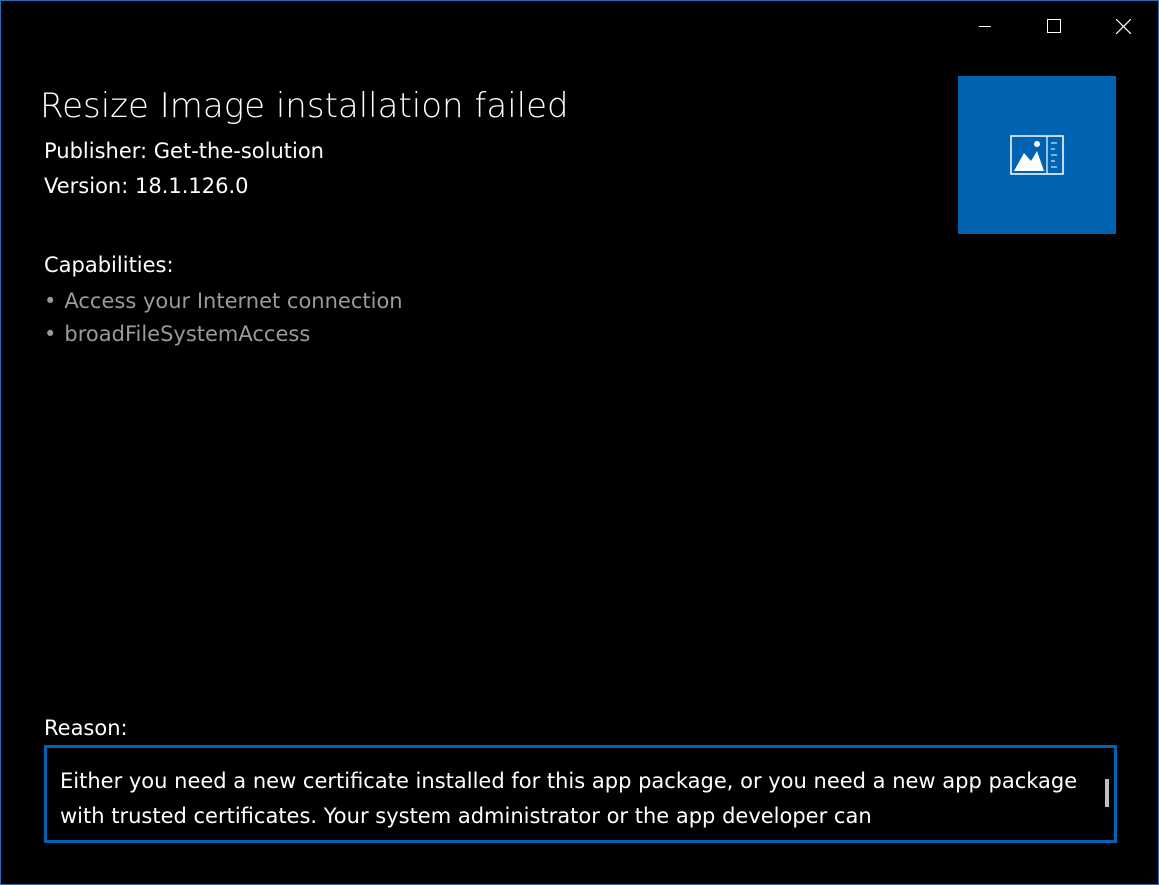  Describe the element at coordinates (1107, 793) in the screenshot. I see `reason-scrollbar` at that location.